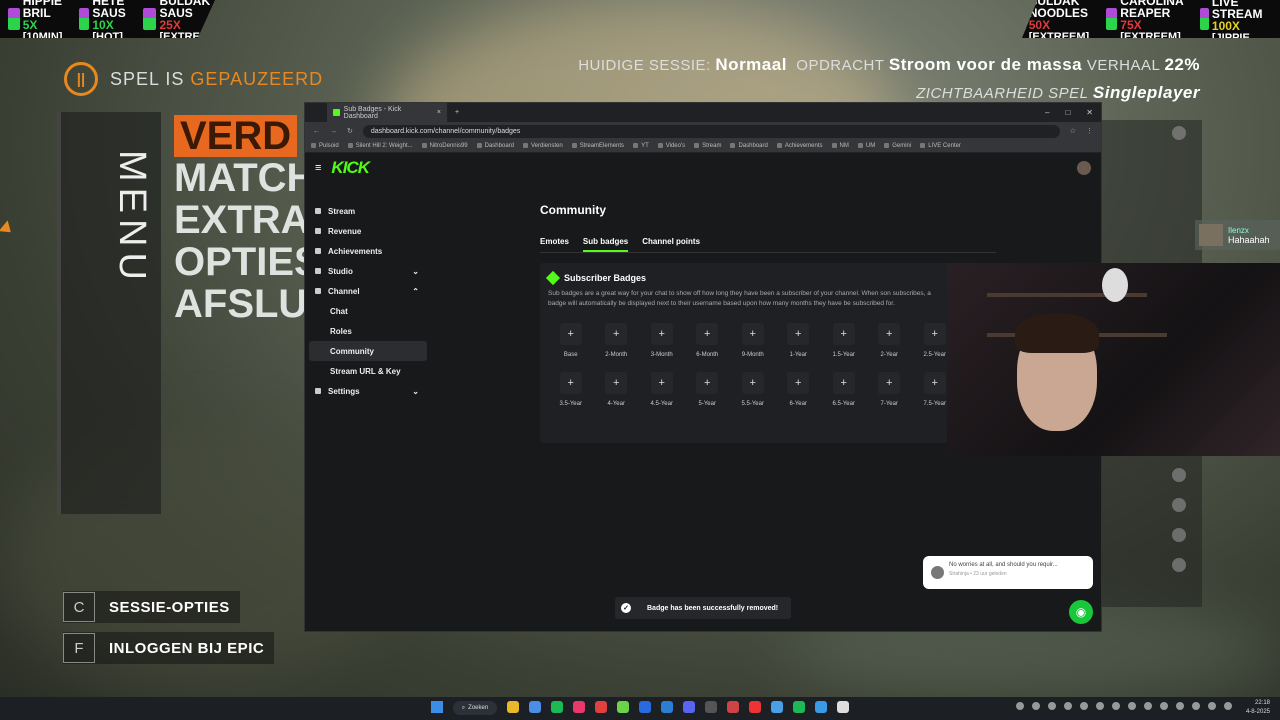 Image resolution: width=1280 pixels, height=720 pixels. What do you see at coordinates (897, 146) in the screenshot?
I see `bookmark-item: Gemini` at bounding box center [897, 146].